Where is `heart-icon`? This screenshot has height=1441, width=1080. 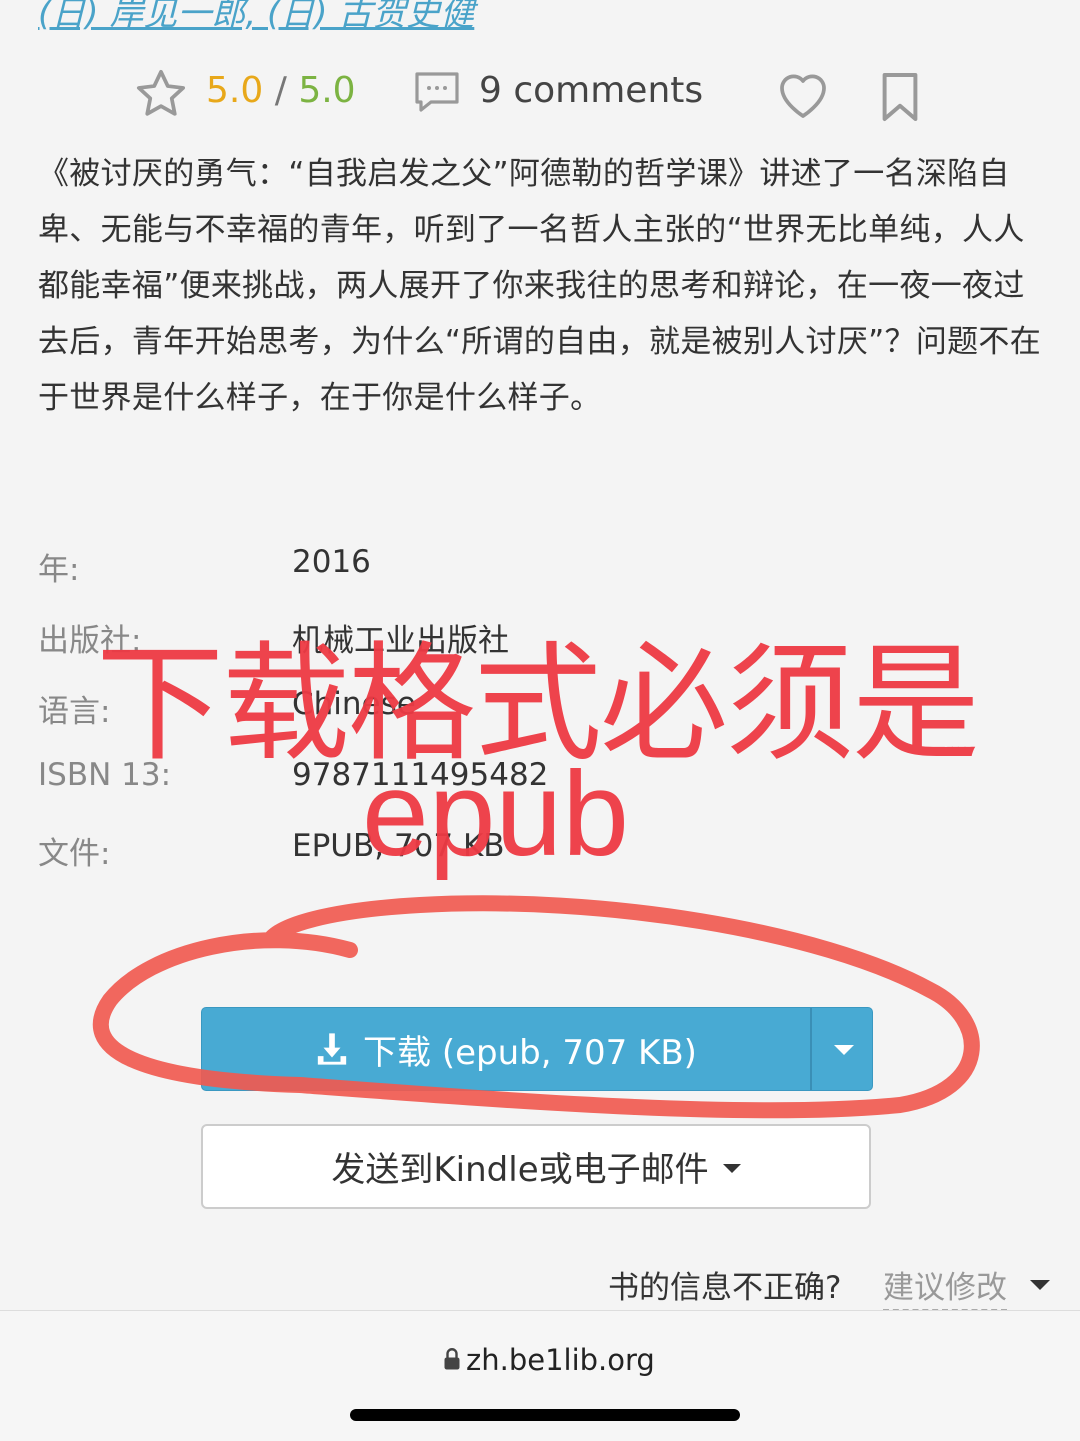
heart-icon is located at coordinates (803, 95).